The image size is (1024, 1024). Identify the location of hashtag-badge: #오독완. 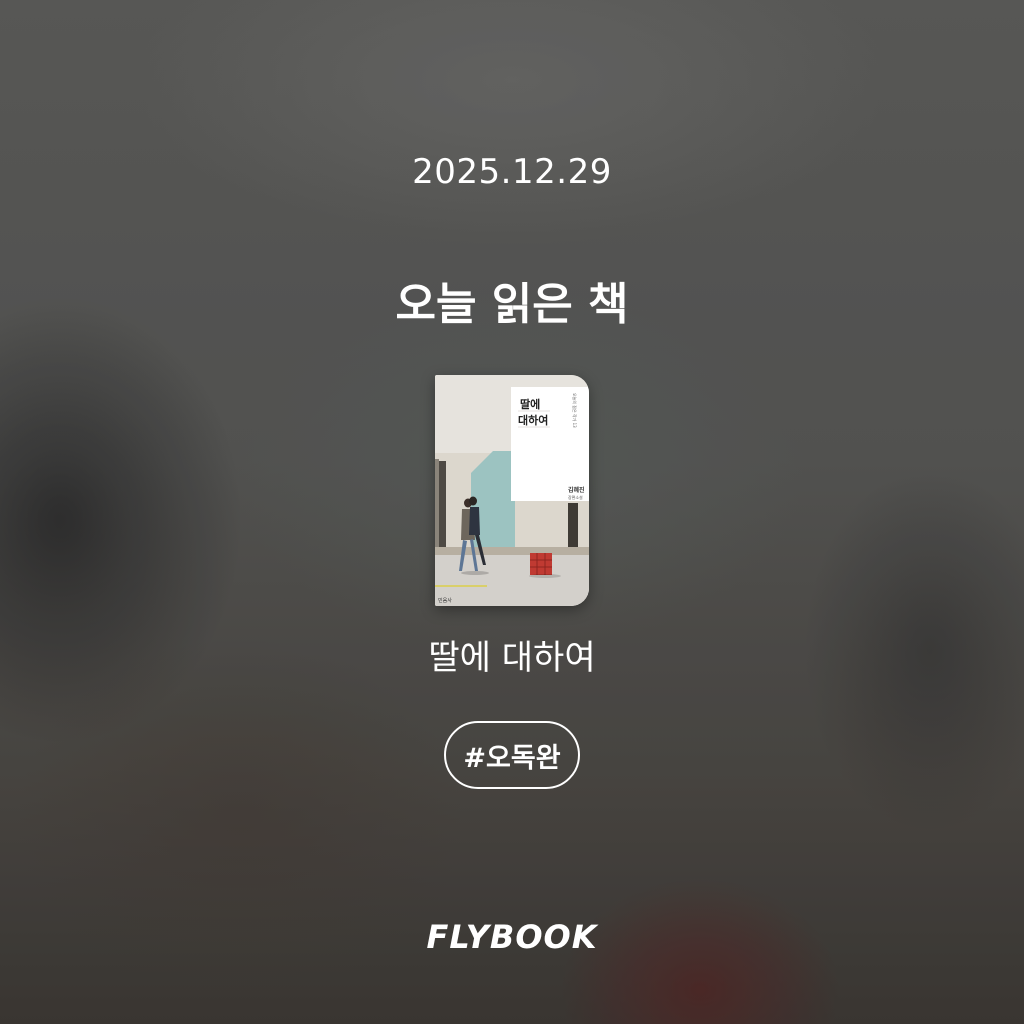
(512, 755).